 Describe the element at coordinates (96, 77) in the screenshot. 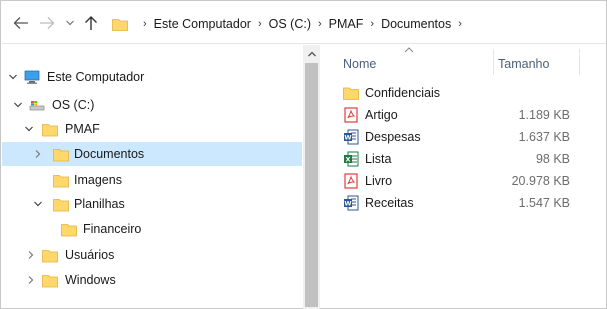

I see `tree-item-label: Este Computador` at that location.